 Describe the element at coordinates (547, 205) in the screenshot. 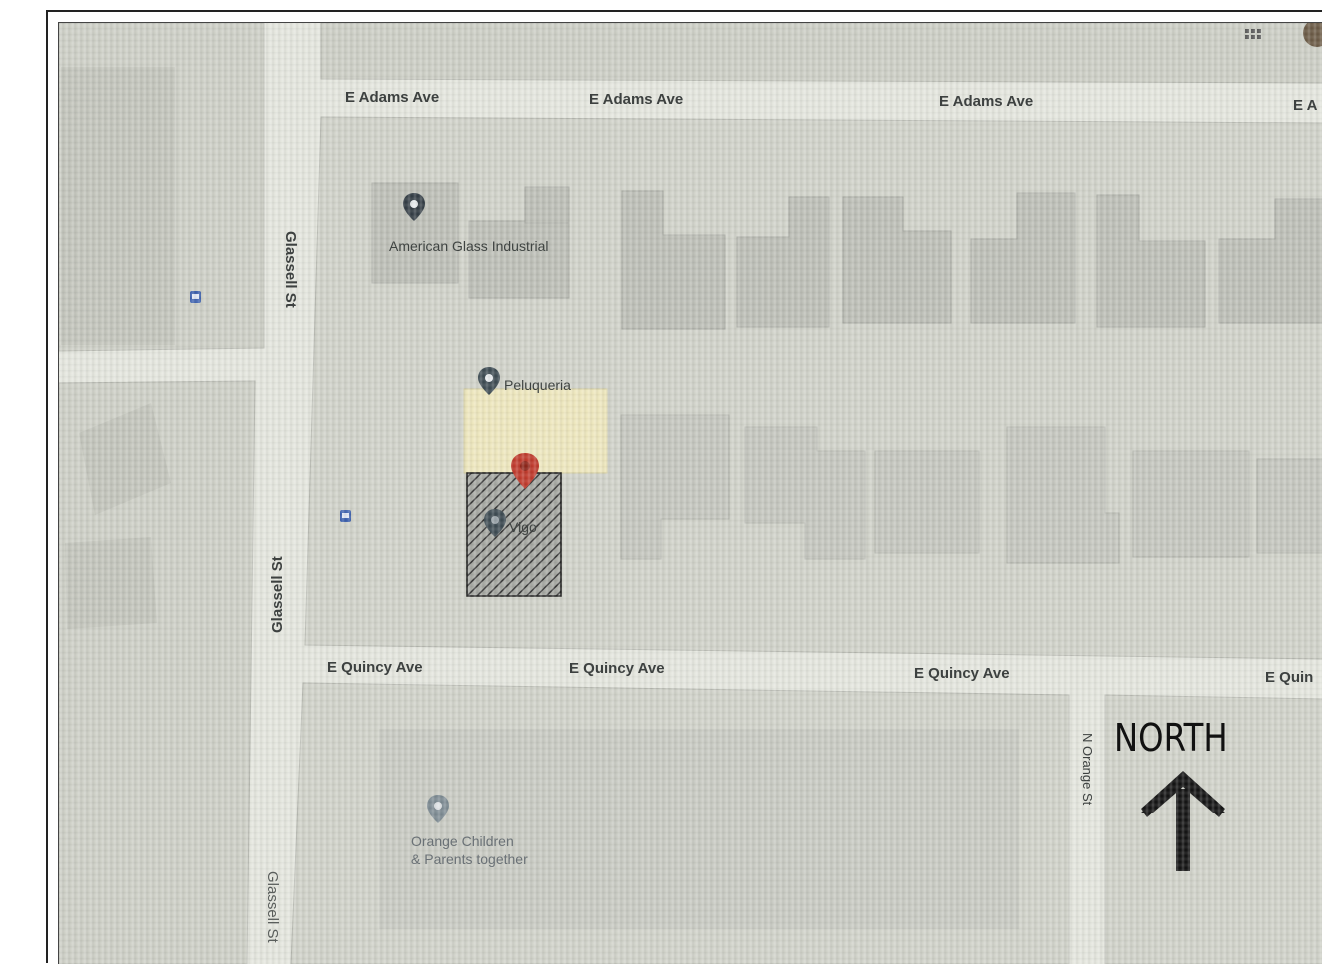

I see `building-2c` at that location.